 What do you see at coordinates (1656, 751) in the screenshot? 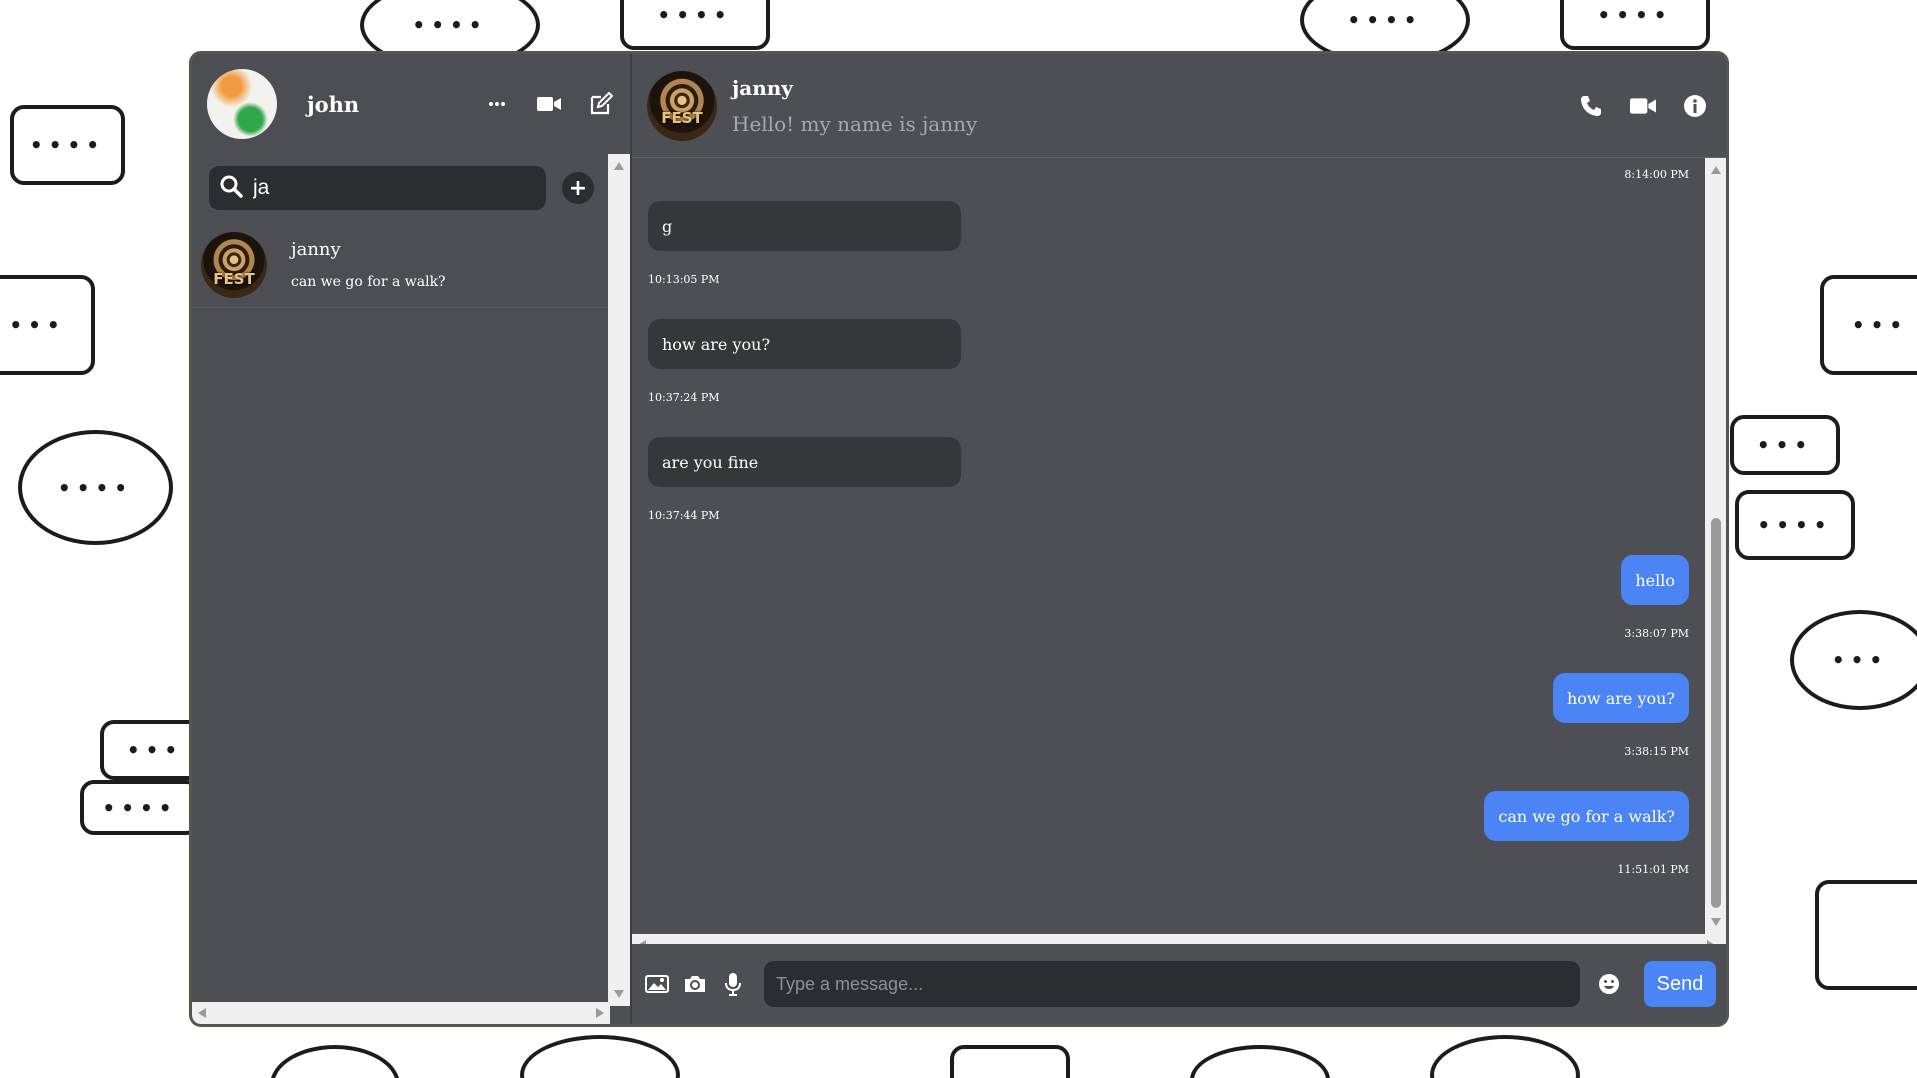
I see `message-timestamp: 3:38:15 PM` at bounding box center [1656, 751].